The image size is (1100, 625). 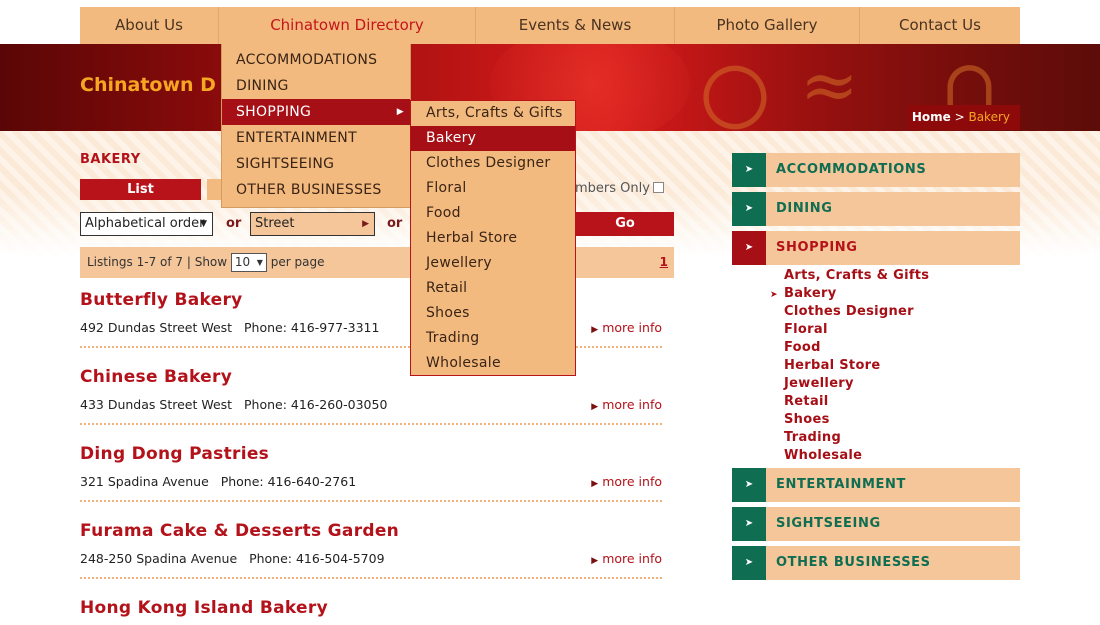 What do you see at coordinates (317, 558) in the screenshot?
I see `listing-phone: Phone: 416-504-5709` at bounding box center [317, 558].